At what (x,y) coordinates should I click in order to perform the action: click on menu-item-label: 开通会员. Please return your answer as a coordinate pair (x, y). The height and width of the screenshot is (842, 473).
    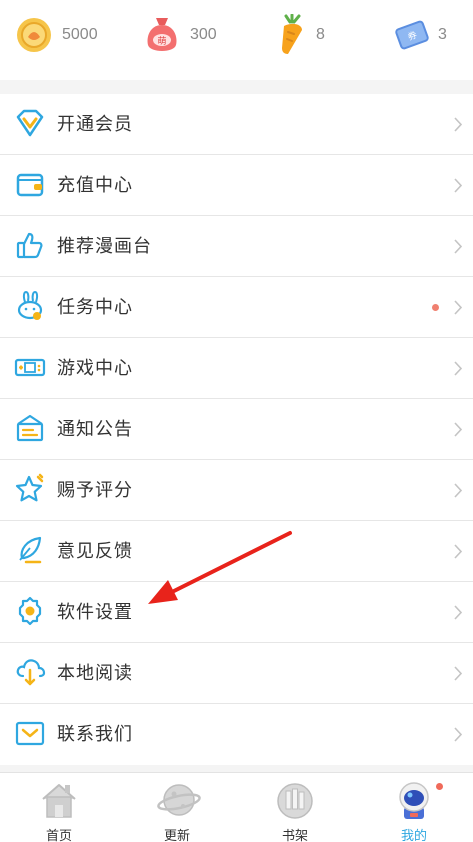
    Looking at the image, I should click on (95, 124).